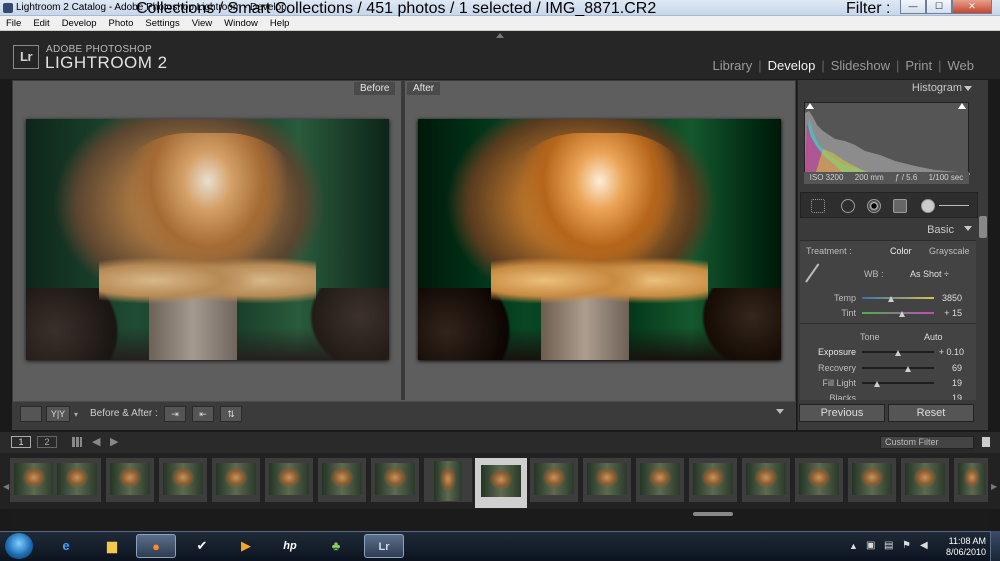 The image size is (1000, 561). I want to click on recovery-slider-knob, so click(908, 369).